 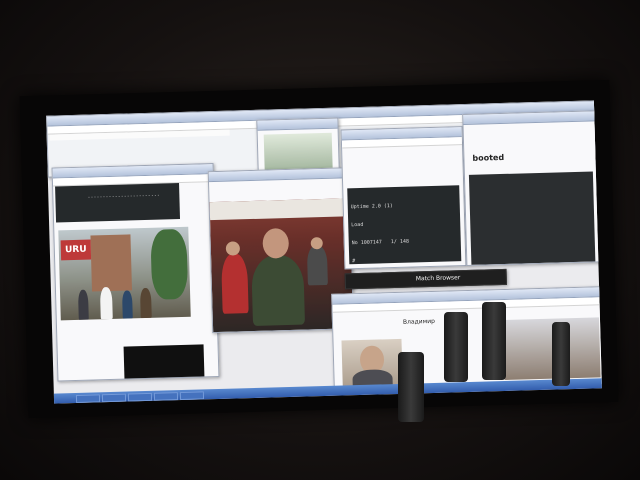 I want to click on terminal-right-body, so click(x=532, y=218).